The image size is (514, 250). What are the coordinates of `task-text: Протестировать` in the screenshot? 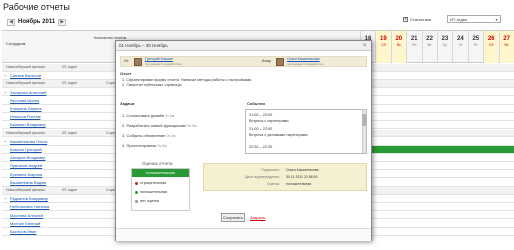 It's located at (141, 145).